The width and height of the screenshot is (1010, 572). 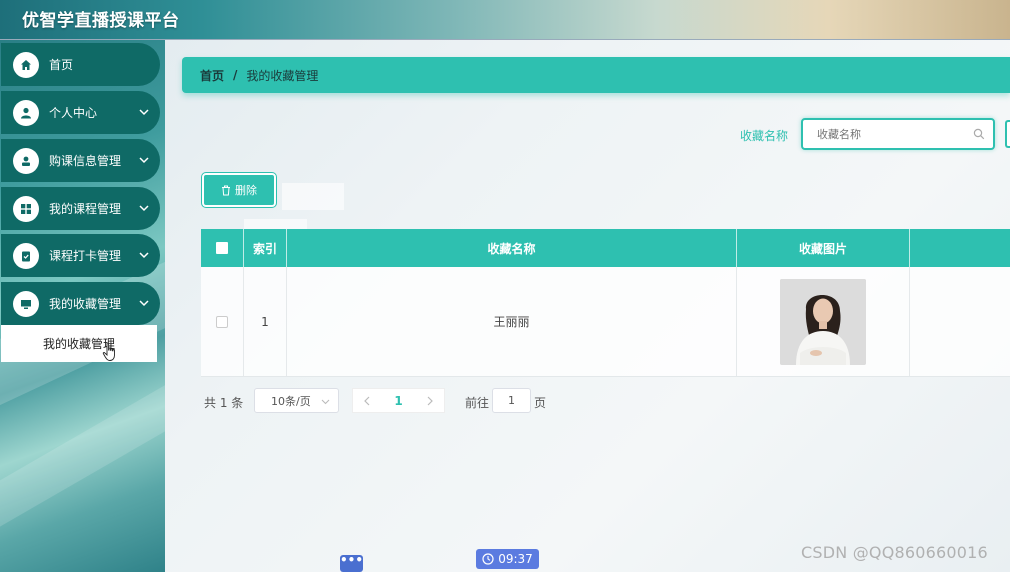 What do you see at coordinates (894, 552) in the screenshot?
I see `watermark: CSDN @QQ860660016` at bounding box center [894, 552].